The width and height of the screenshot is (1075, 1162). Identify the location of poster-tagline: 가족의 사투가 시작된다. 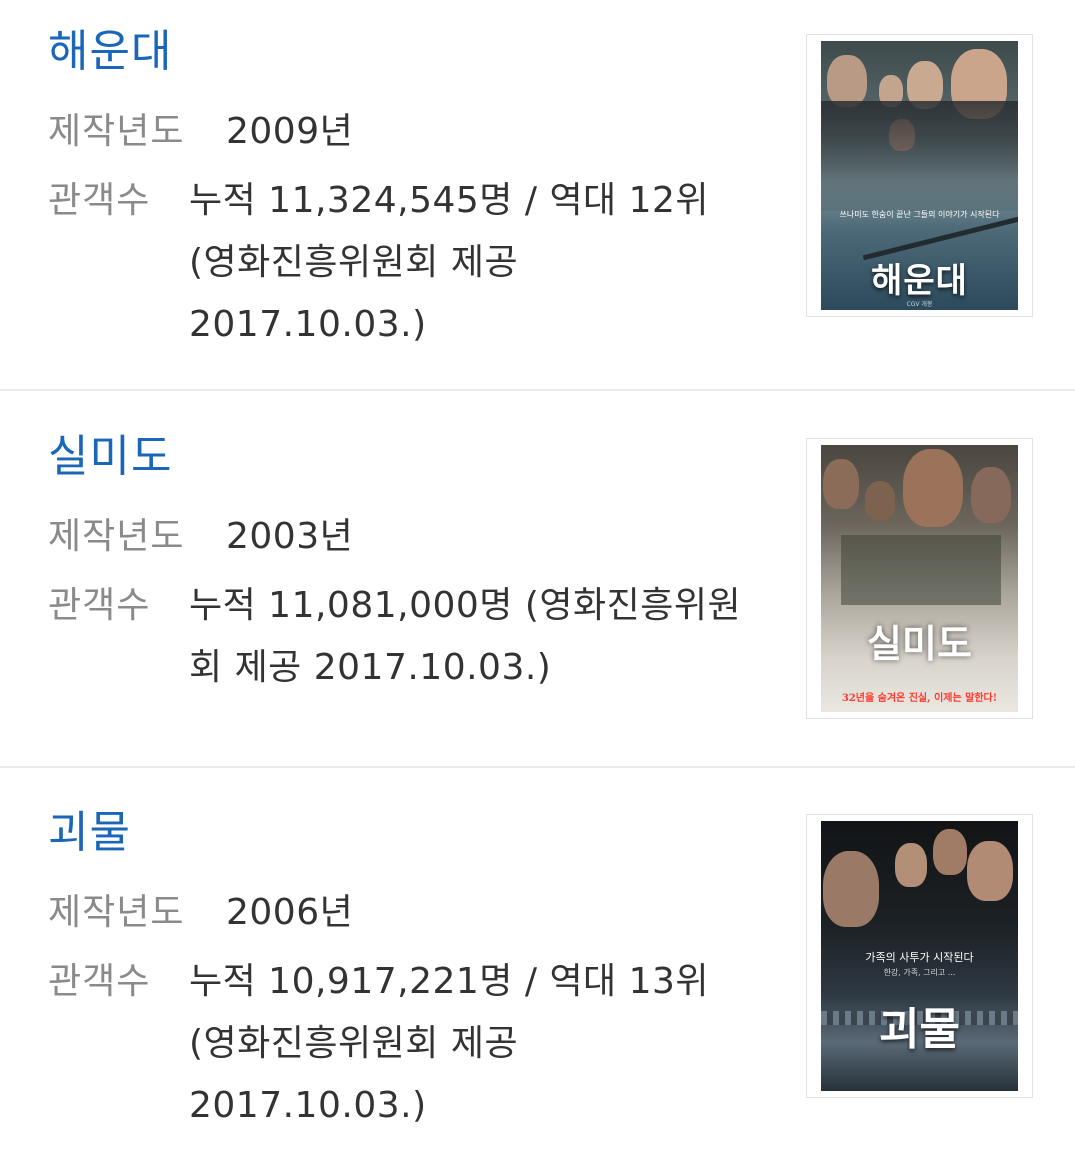
(919, 957).